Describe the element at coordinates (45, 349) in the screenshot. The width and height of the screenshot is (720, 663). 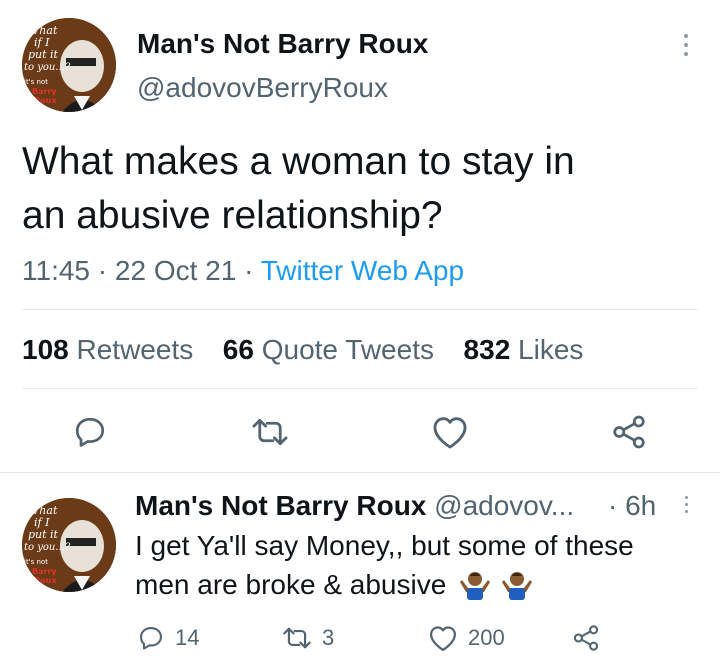
I see `retweets-count: 108` at that location.